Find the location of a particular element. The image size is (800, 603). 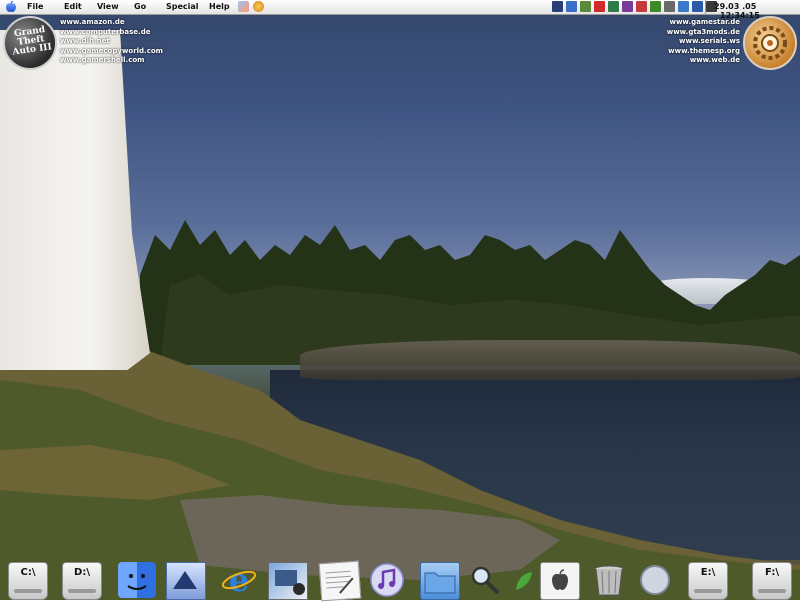

safari-compass-icon is located at coordinates (655, 580).